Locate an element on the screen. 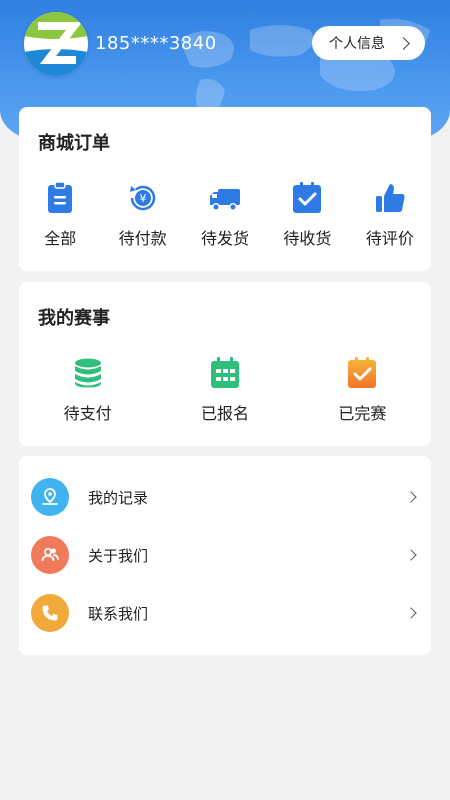 This screenshot has height=800, width=450. profile-info-label: 个人信息 is located at coordinates (357, 44).